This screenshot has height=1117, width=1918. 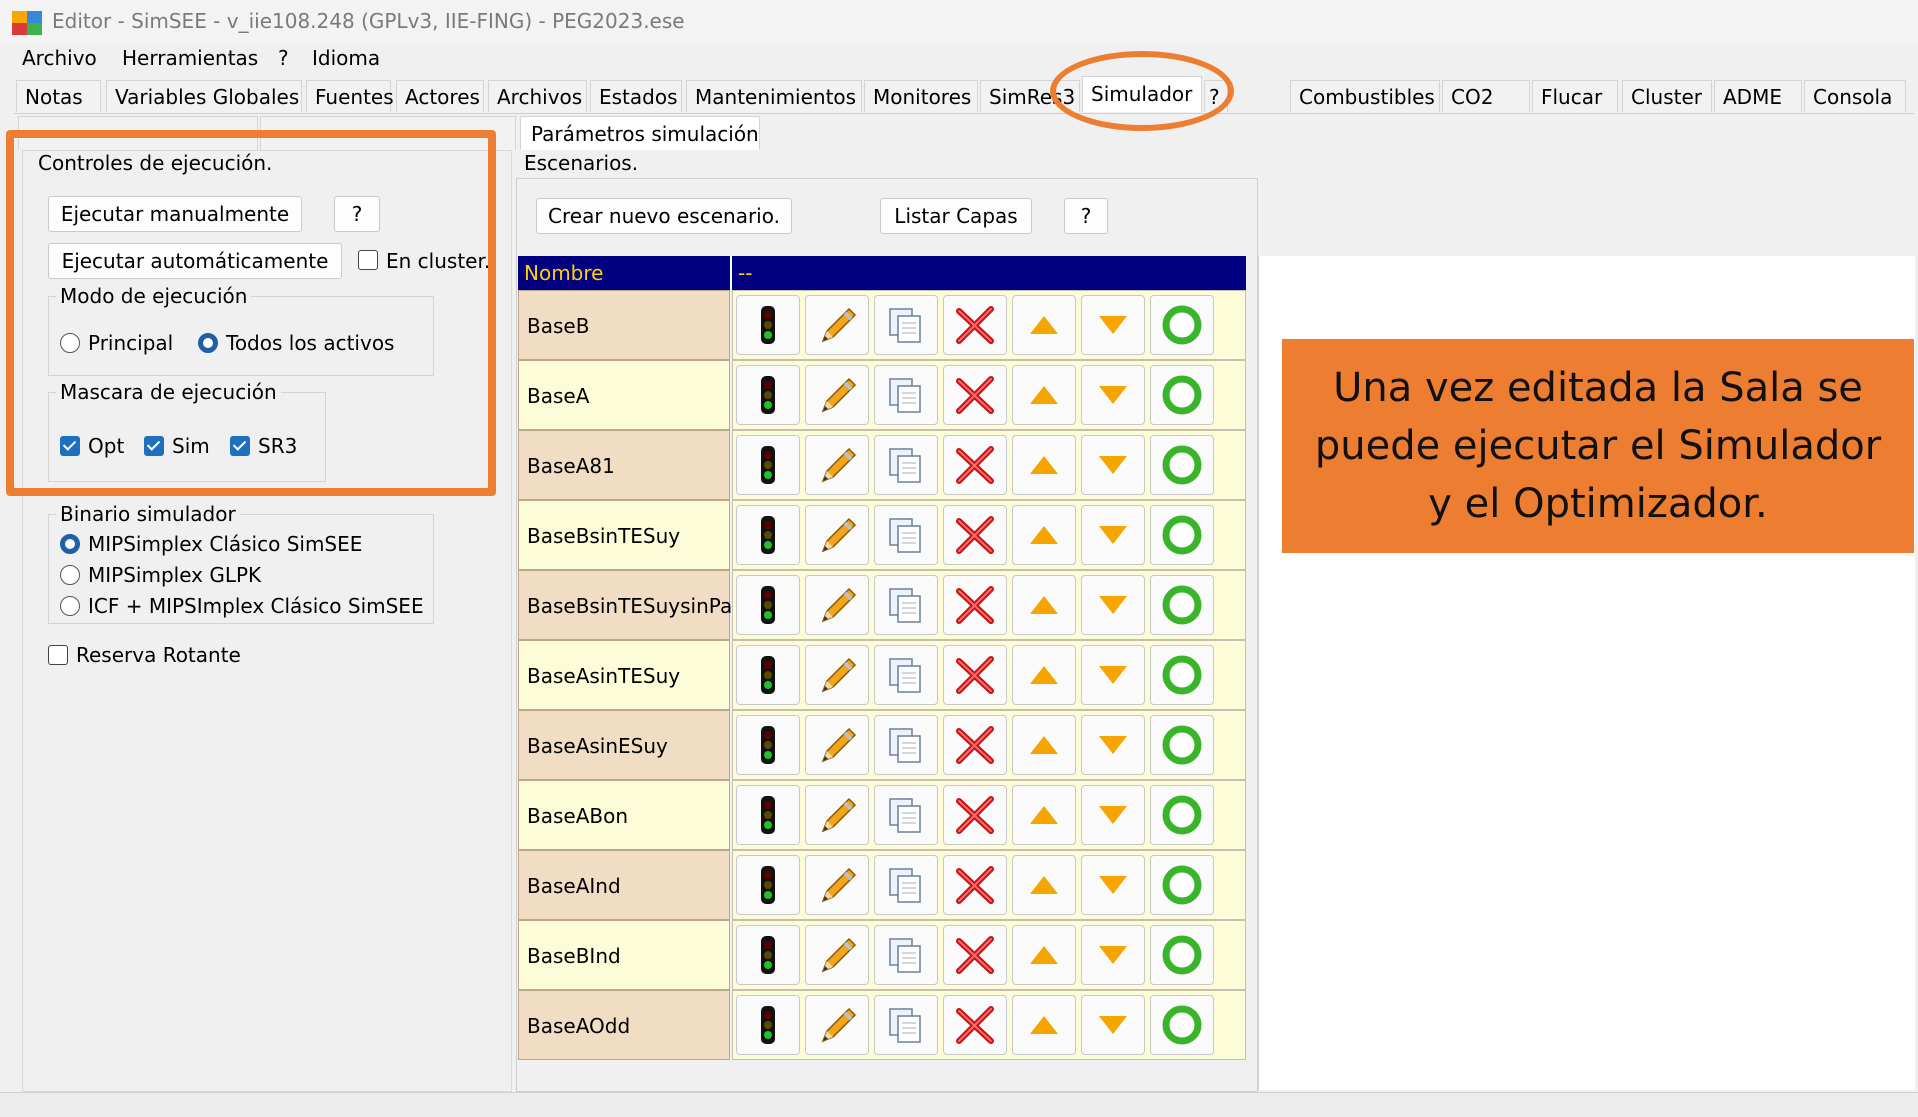 I want to click on tab-estados: Estados, so click(x=636, y=96).